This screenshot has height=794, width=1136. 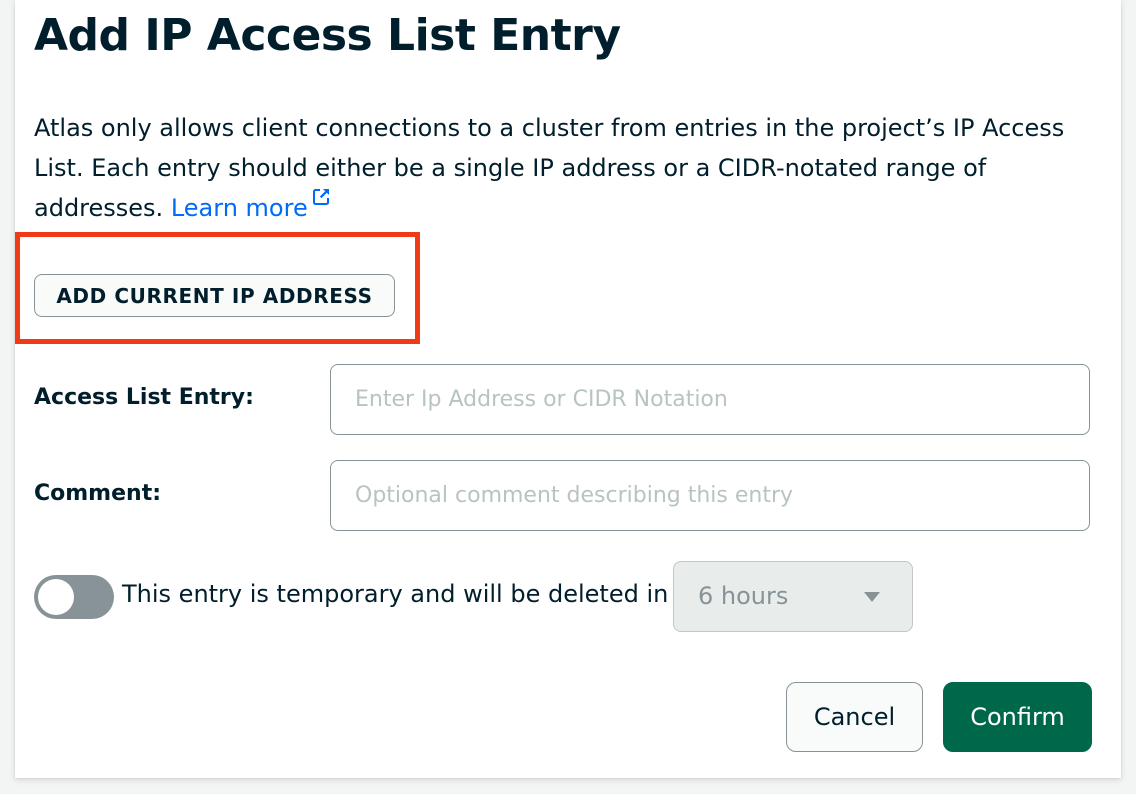 I want to click on temporary-entry-toggle, so click(x=74, y=597).